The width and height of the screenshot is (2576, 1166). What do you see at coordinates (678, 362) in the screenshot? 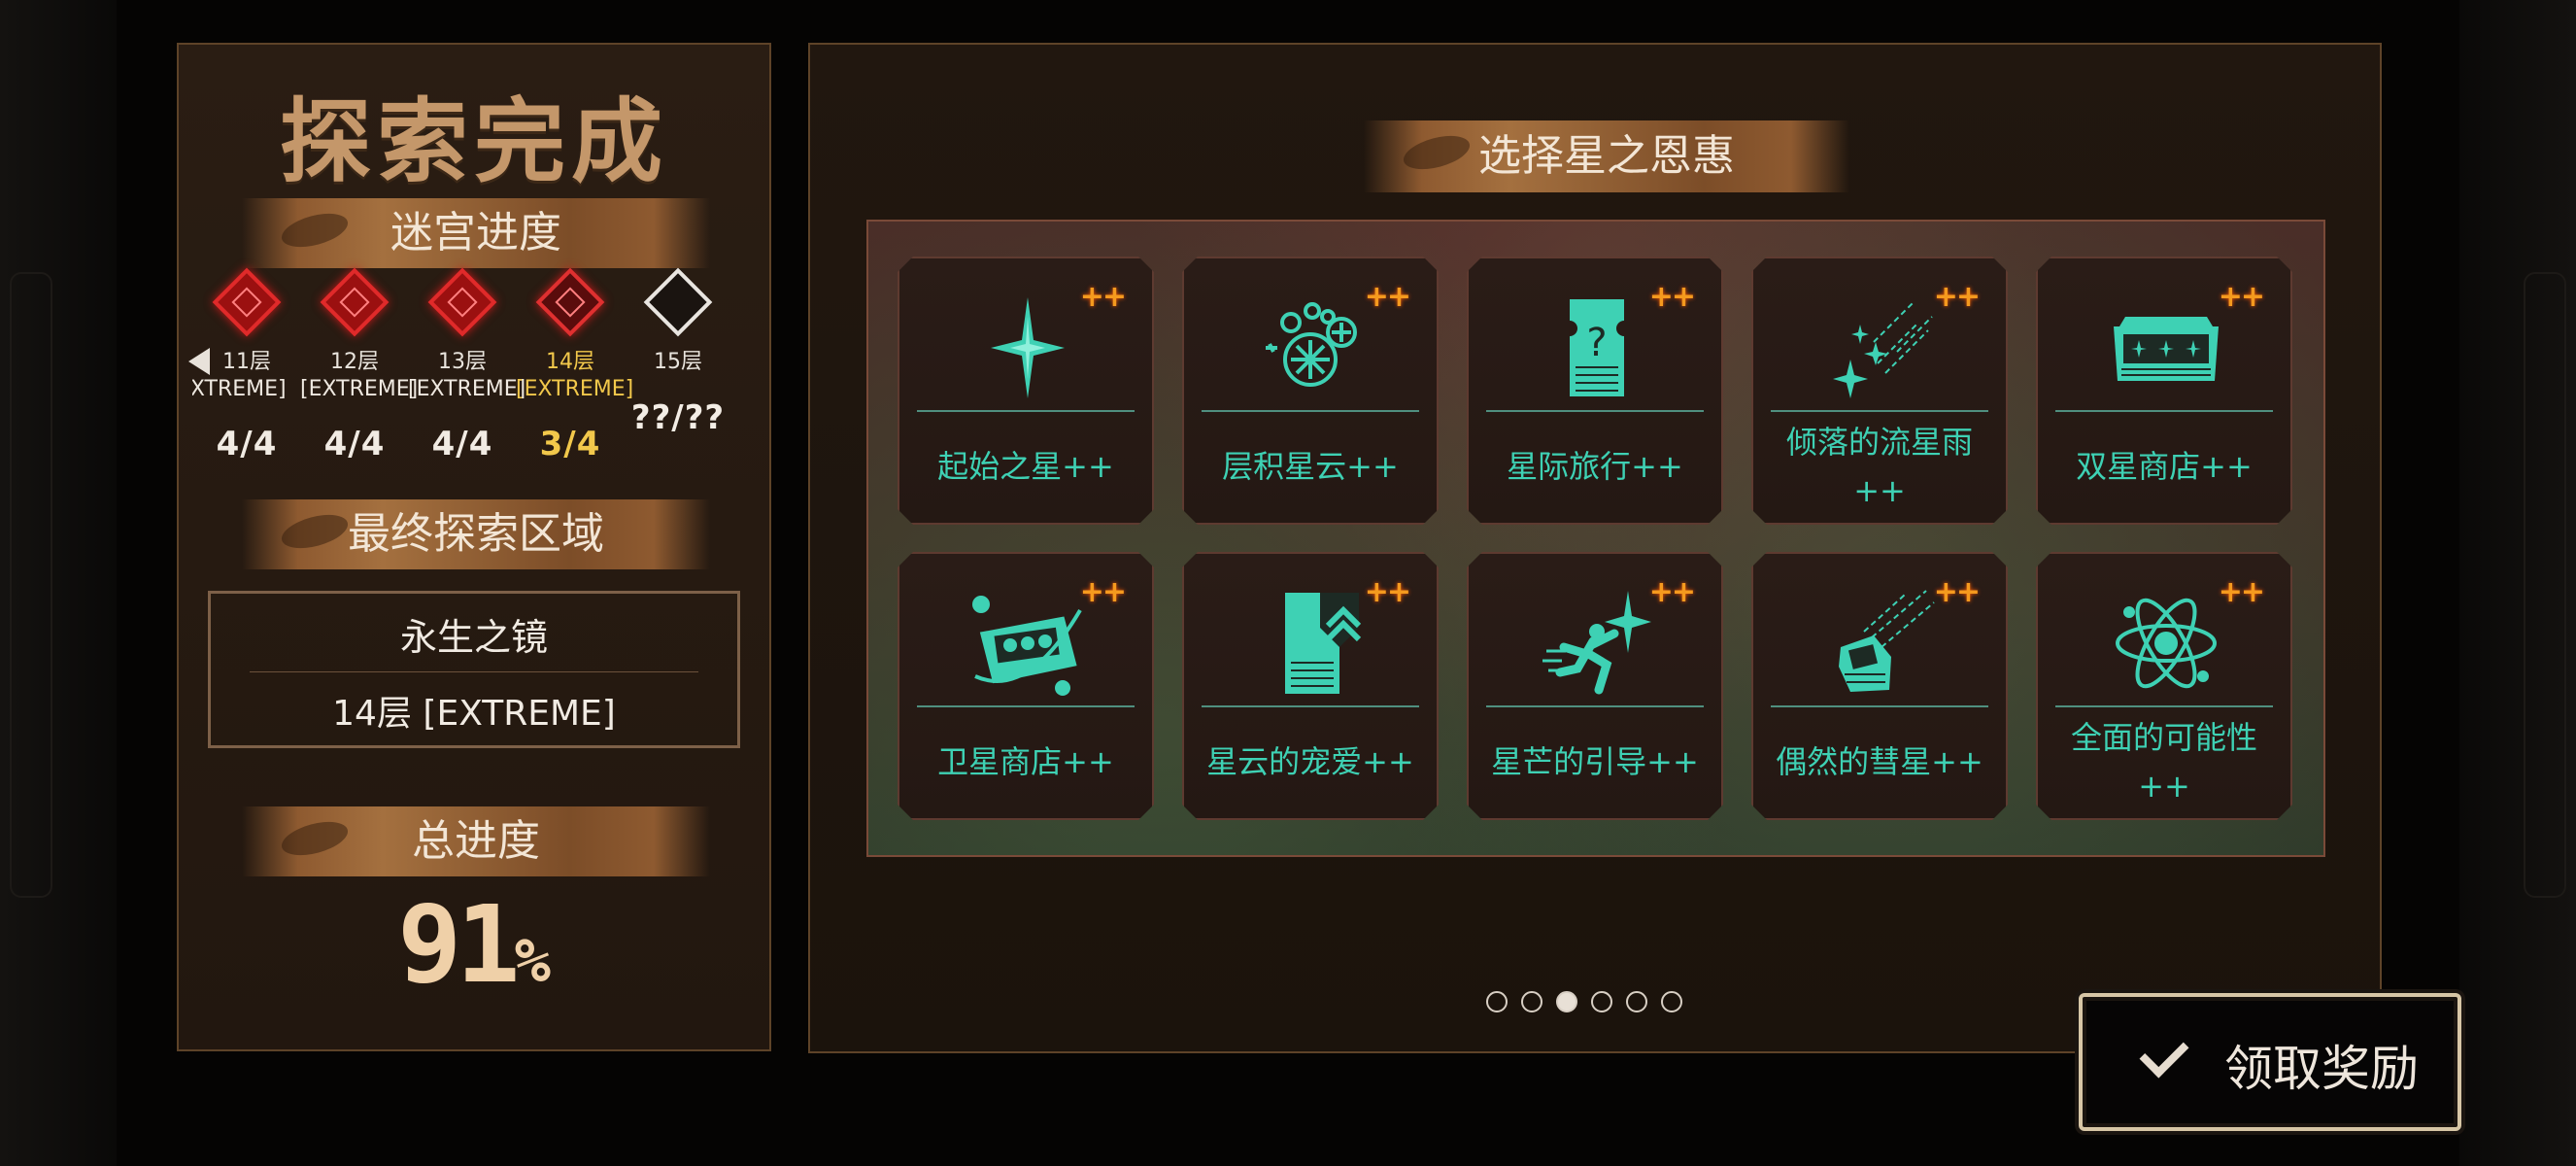
I see `floor-name: 15层` at bounding box center [678, 362].